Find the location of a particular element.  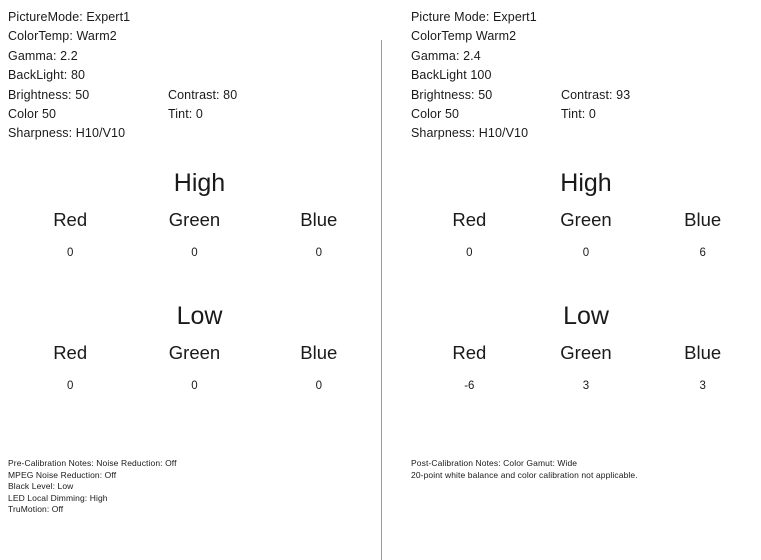

low-green-cell: Green 3 is located at coordinates (586, 368).